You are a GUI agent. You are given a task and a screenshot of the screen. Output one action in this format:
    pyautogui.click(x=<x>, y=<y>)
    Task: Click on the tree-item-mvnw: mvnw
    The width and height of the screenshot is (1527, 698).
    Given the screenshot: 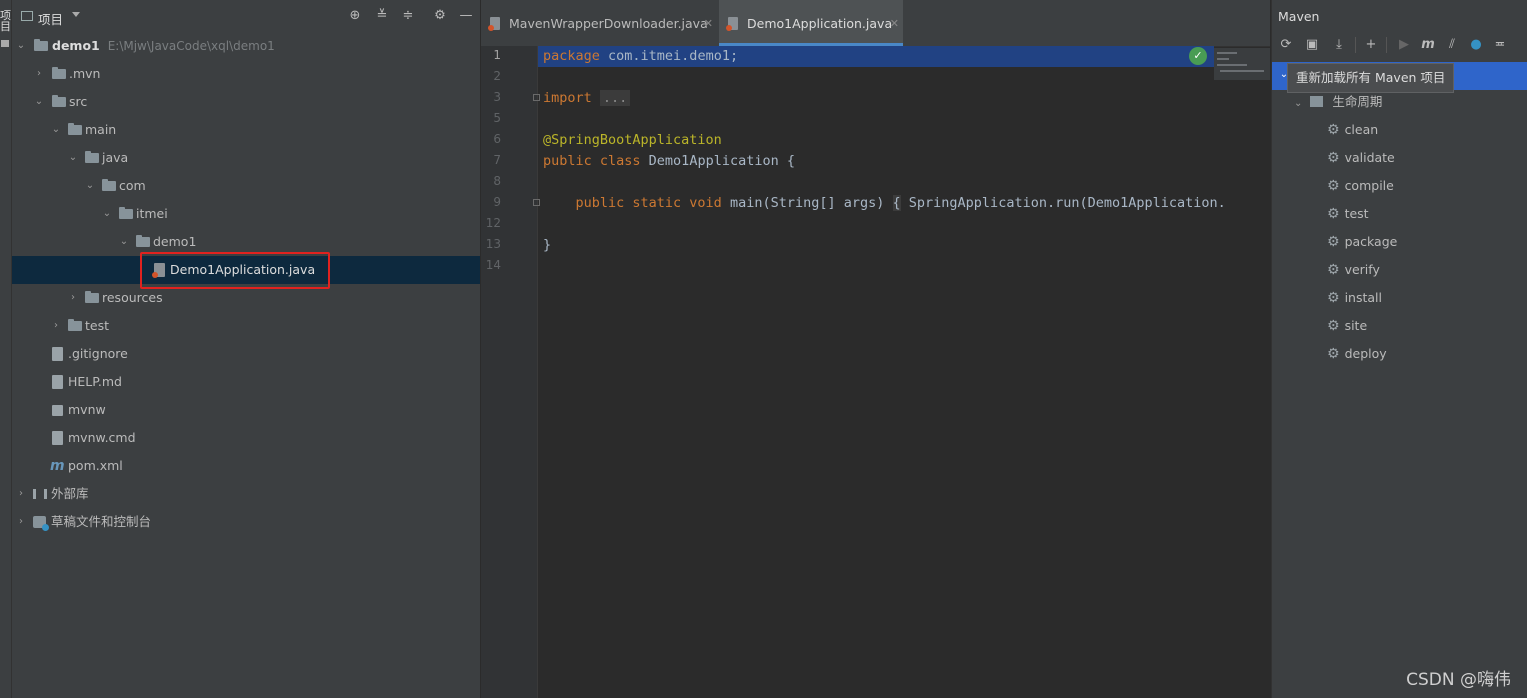 What is the action you would take?
    pyautogui.click(x=246, y=410)
    